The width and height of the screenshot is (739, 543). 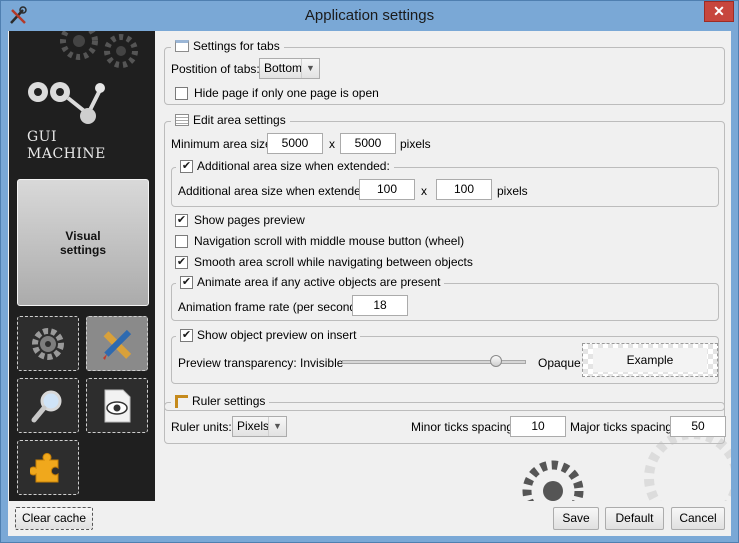 What do you see at coordinates (229, 401) in the screenshot?
I see `ruler-group-label: Ruler settings` at bounding box center [229, 401].